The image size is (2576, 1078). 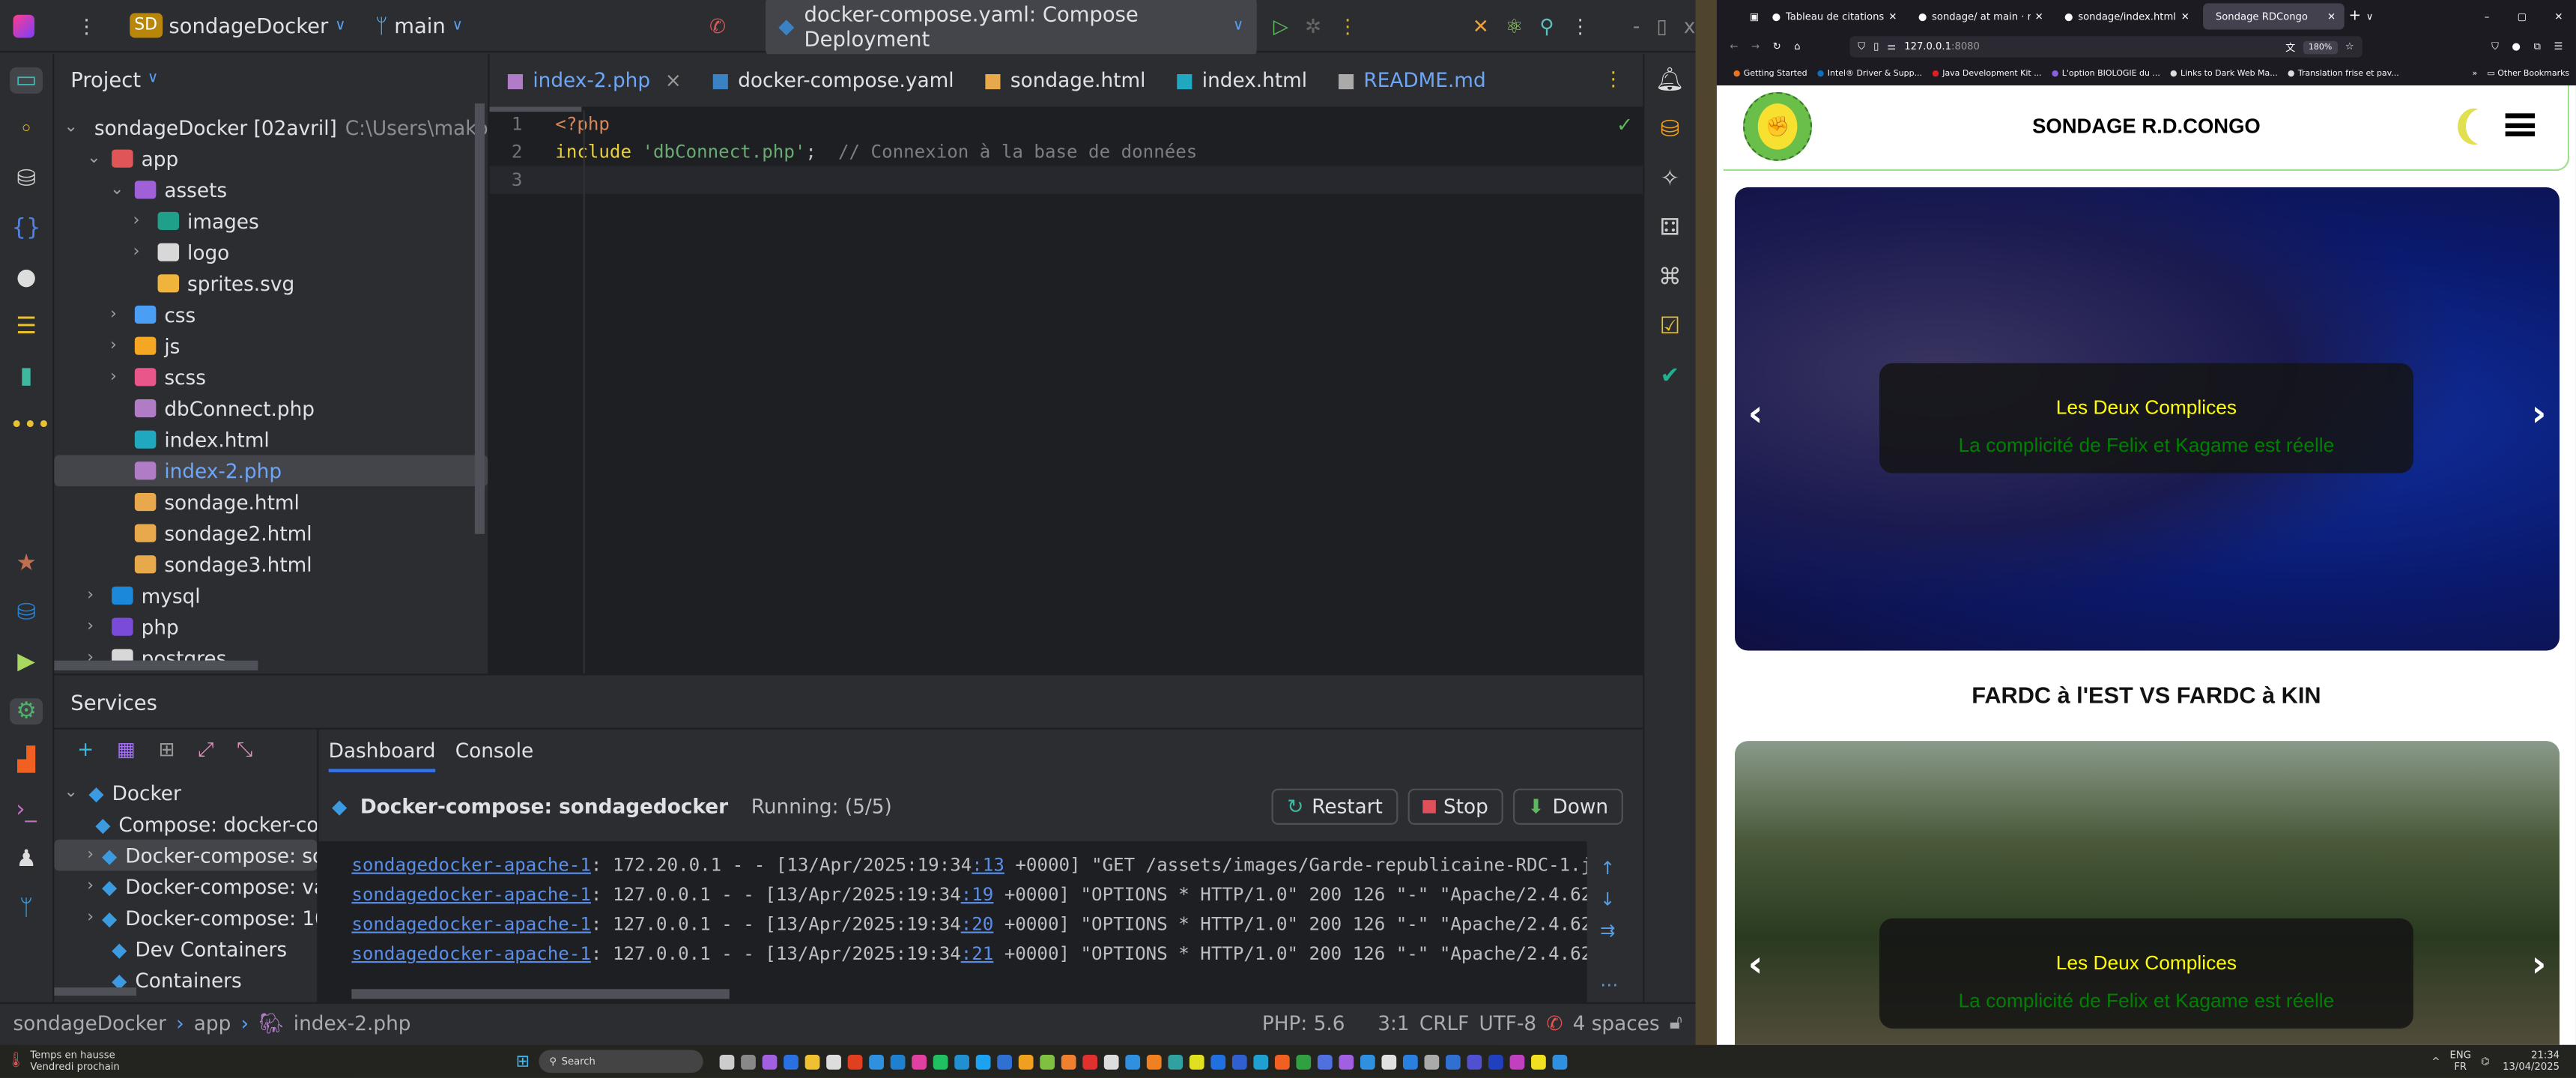 What do you see at coordinates (271, 377) in the screenshot?
I see `tree-item: › scss` at bounding box center [271, 377].